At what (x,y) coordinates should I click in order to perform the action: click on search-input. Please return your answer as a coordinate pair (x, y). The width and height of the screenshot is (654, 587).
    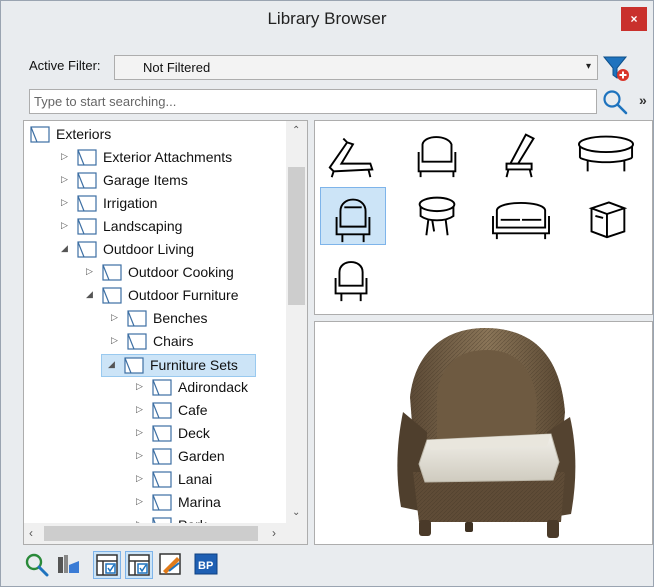
    Looking at the image, I should click on (313, 101).